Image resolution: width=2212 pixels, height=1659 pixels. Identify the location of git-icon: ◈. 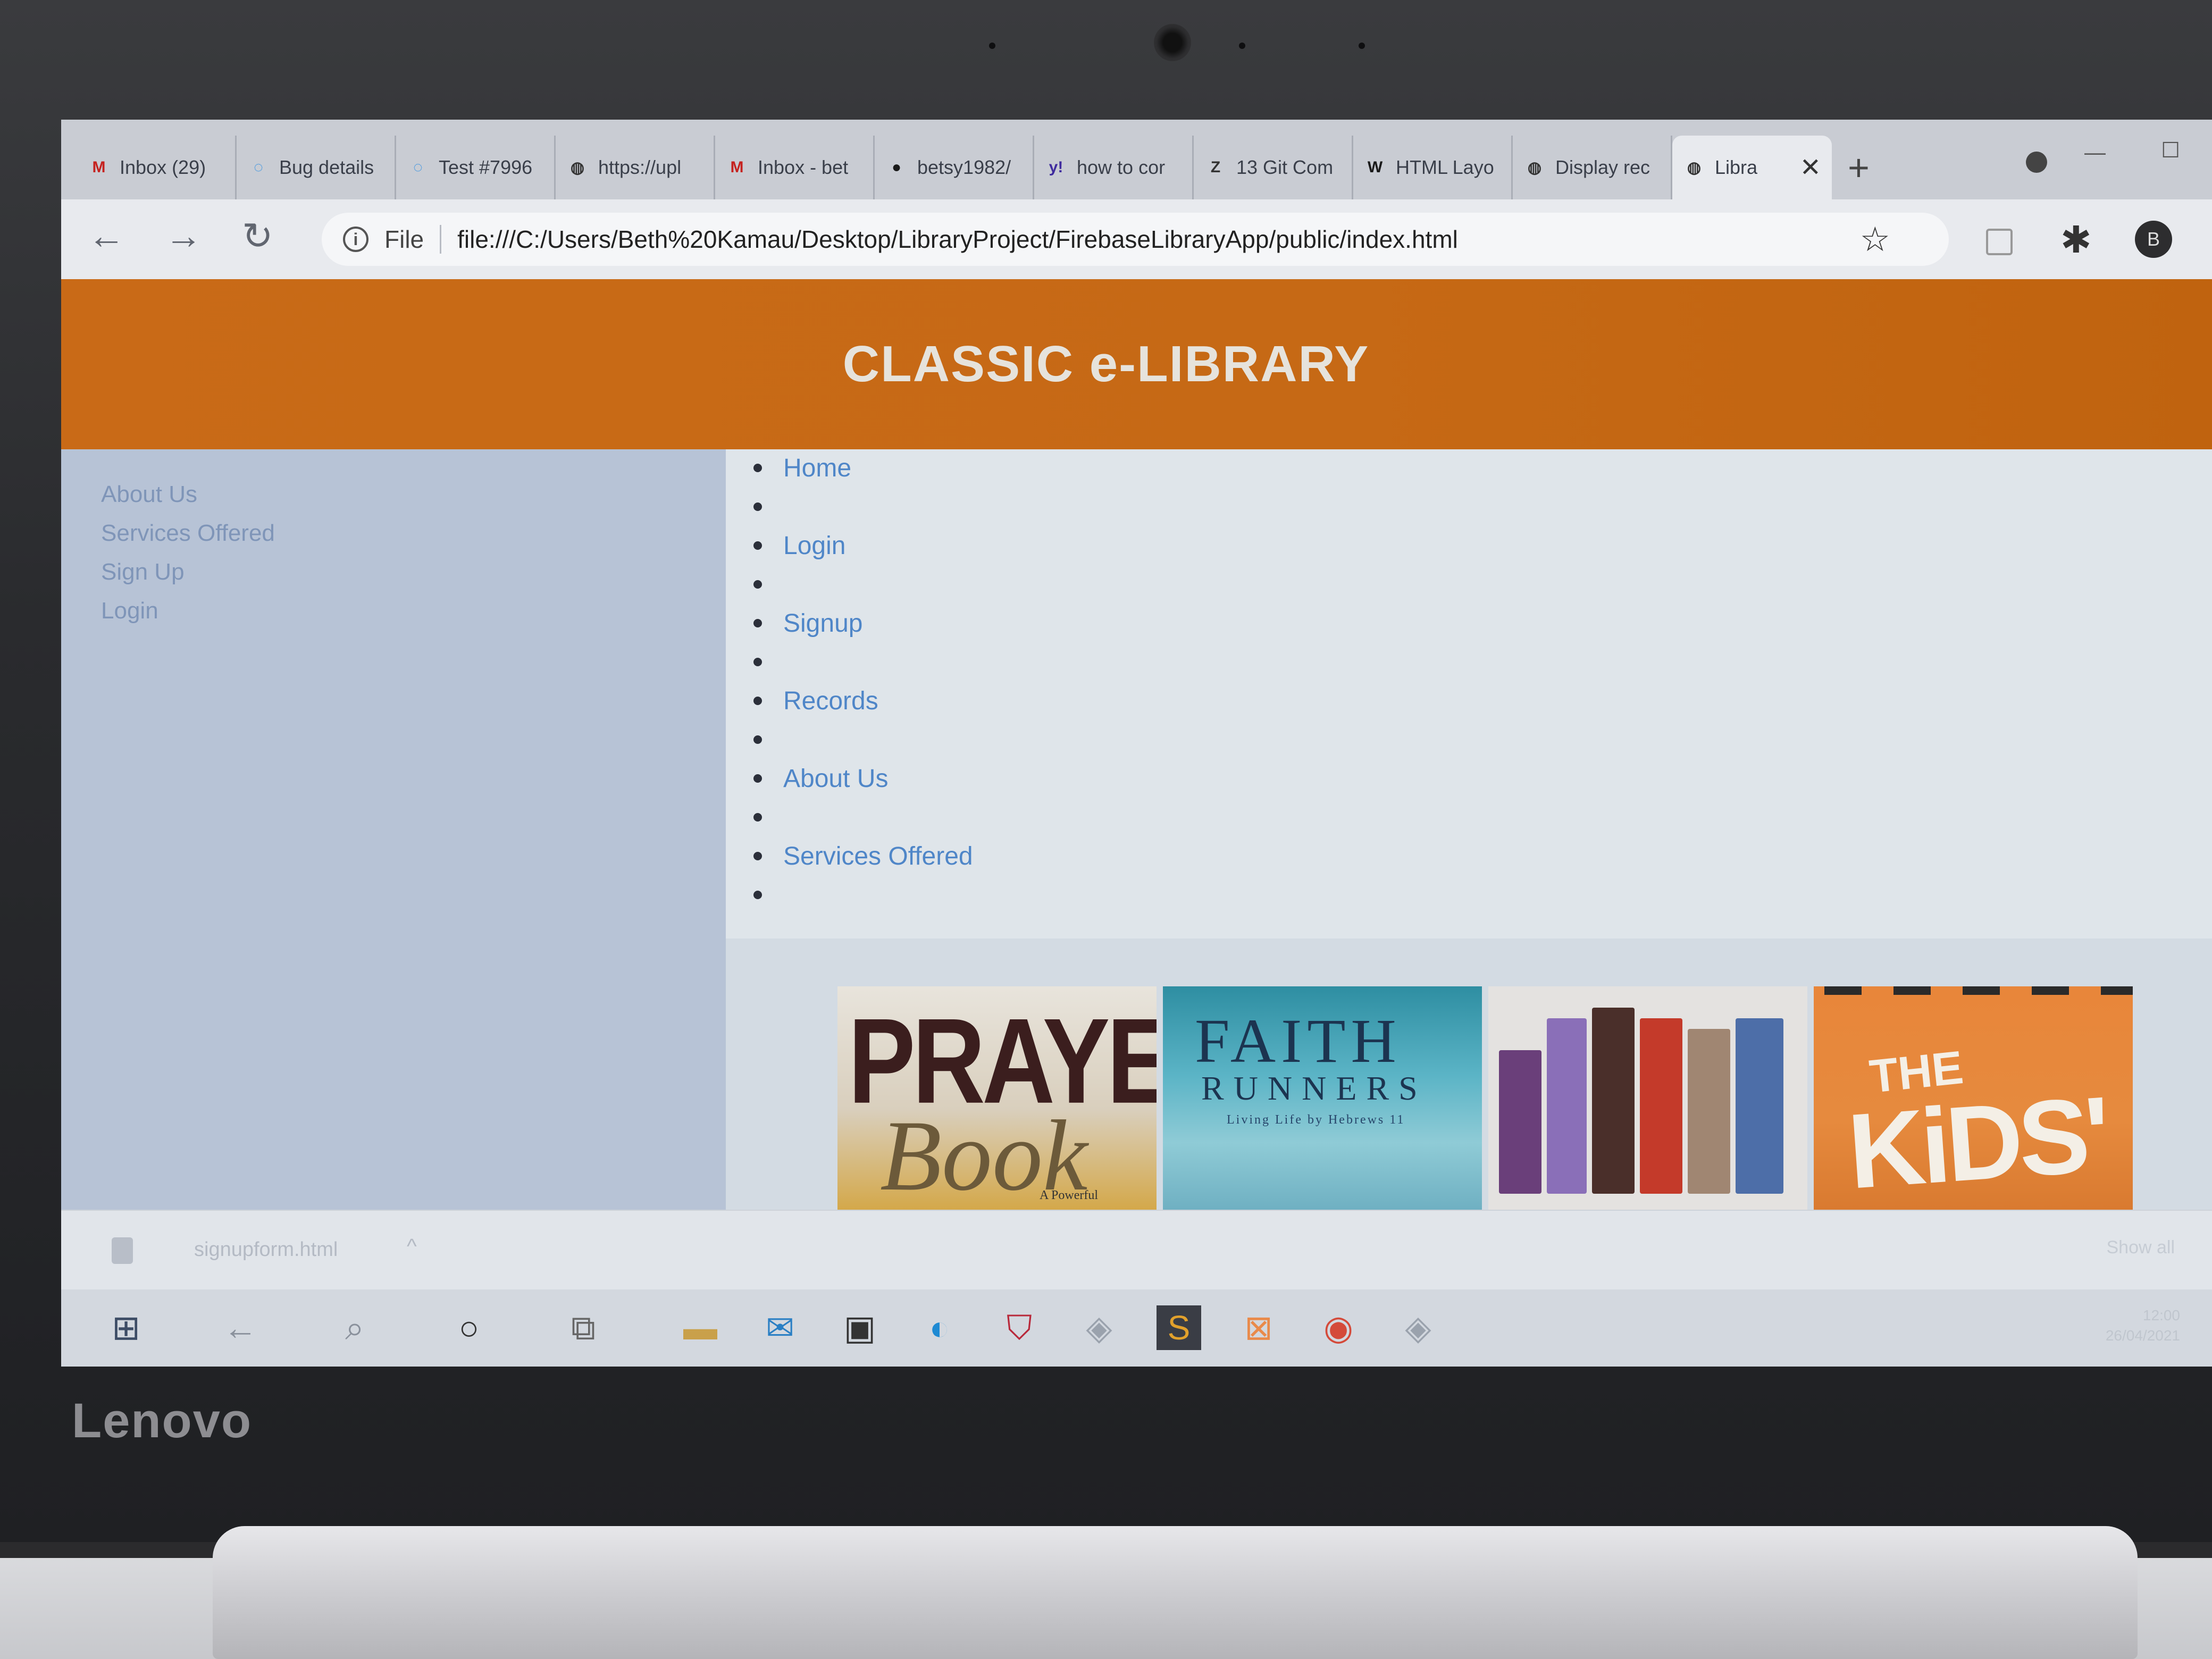
(1099, 1327).